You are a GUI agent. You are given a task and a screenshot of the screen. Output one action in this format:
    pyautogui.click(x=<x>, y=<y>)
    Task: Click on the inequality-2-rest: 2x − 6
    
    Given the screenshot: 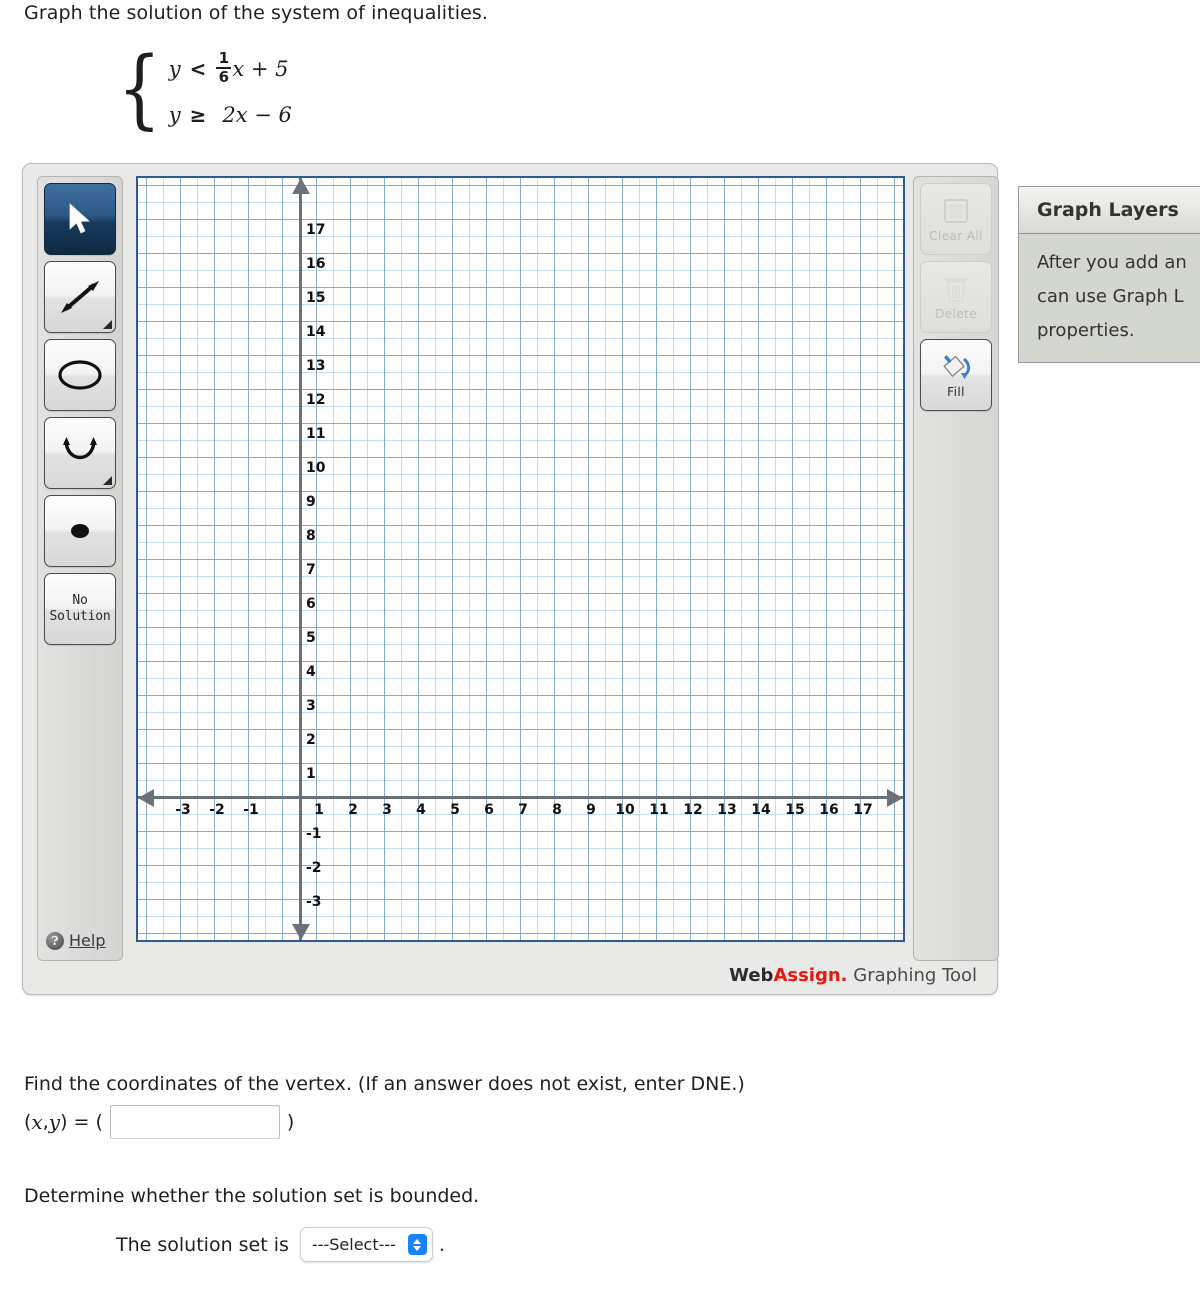 What is the action you would take?
    pyautogui.click(x=257, y=115)
    